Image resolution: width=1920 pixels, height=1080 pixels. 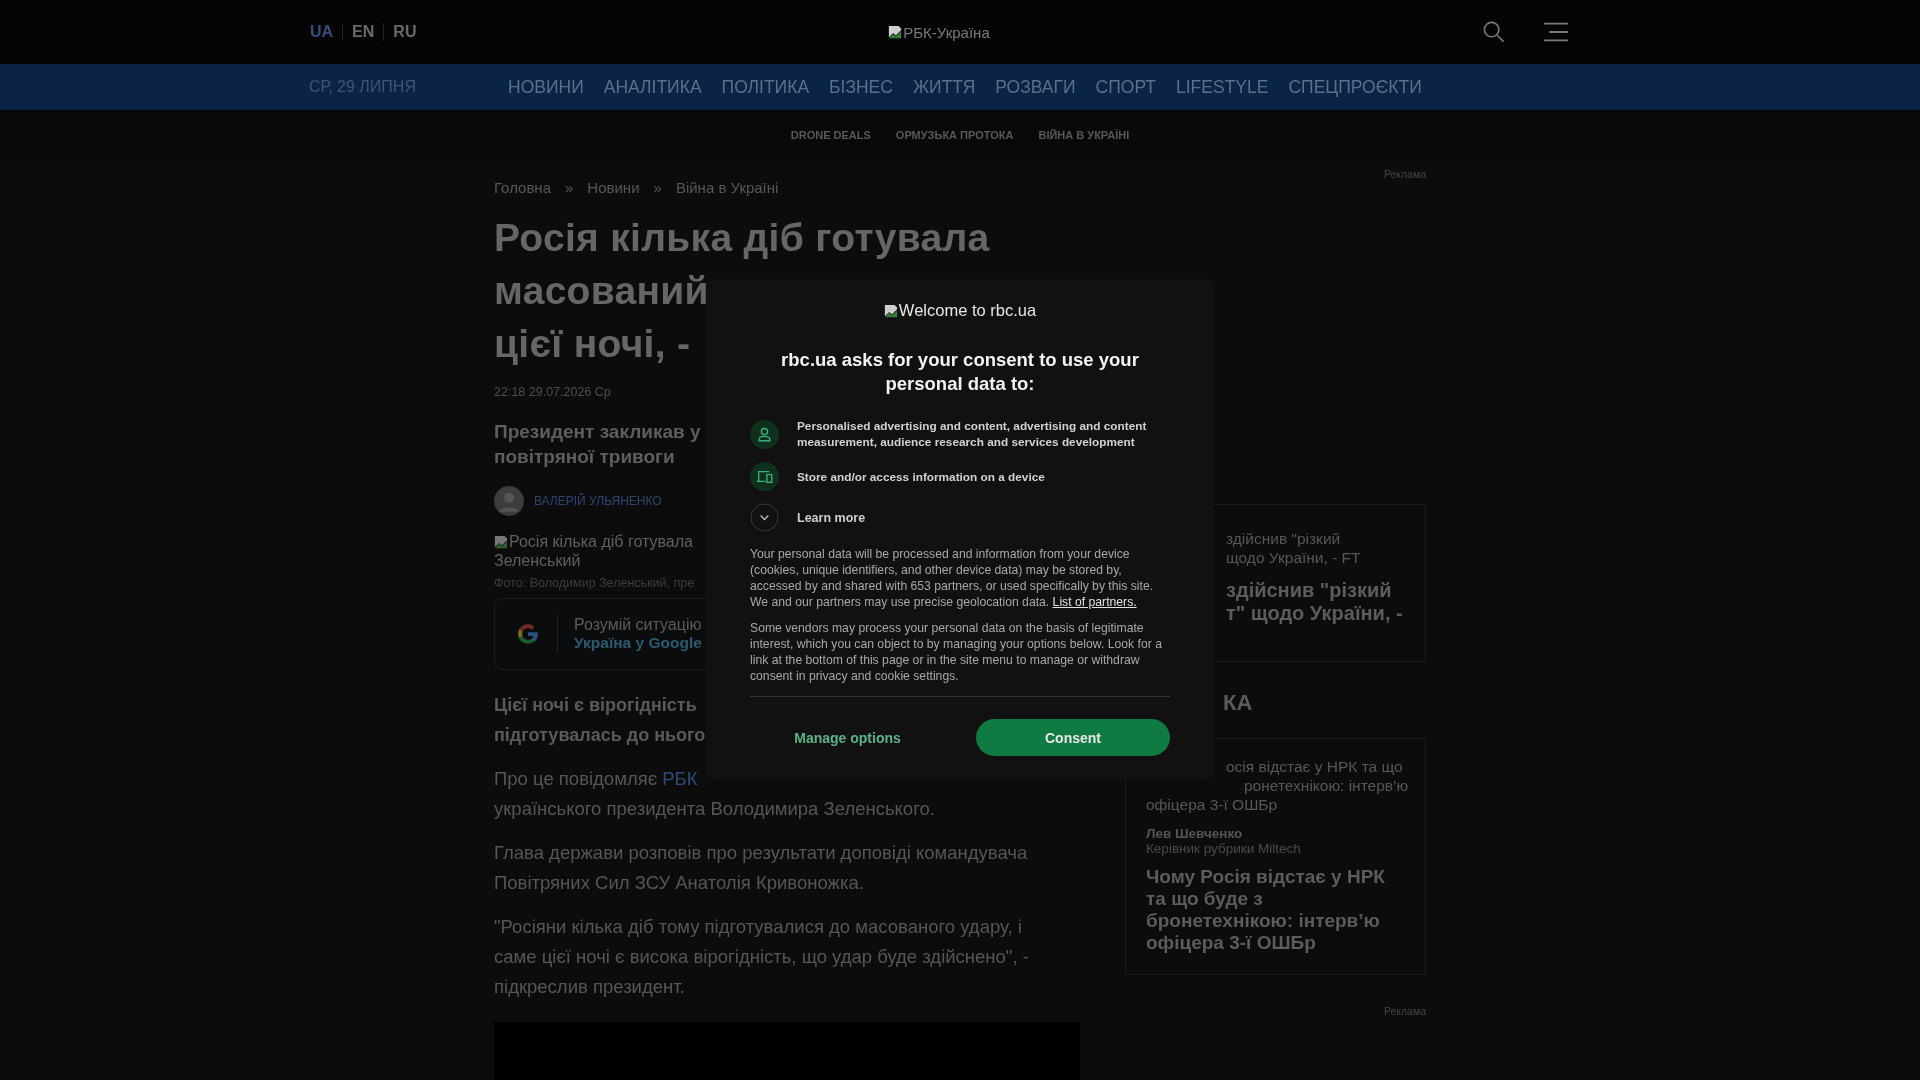 I want to click on manage-options-button: Manage options, so click(x=847, y=737).